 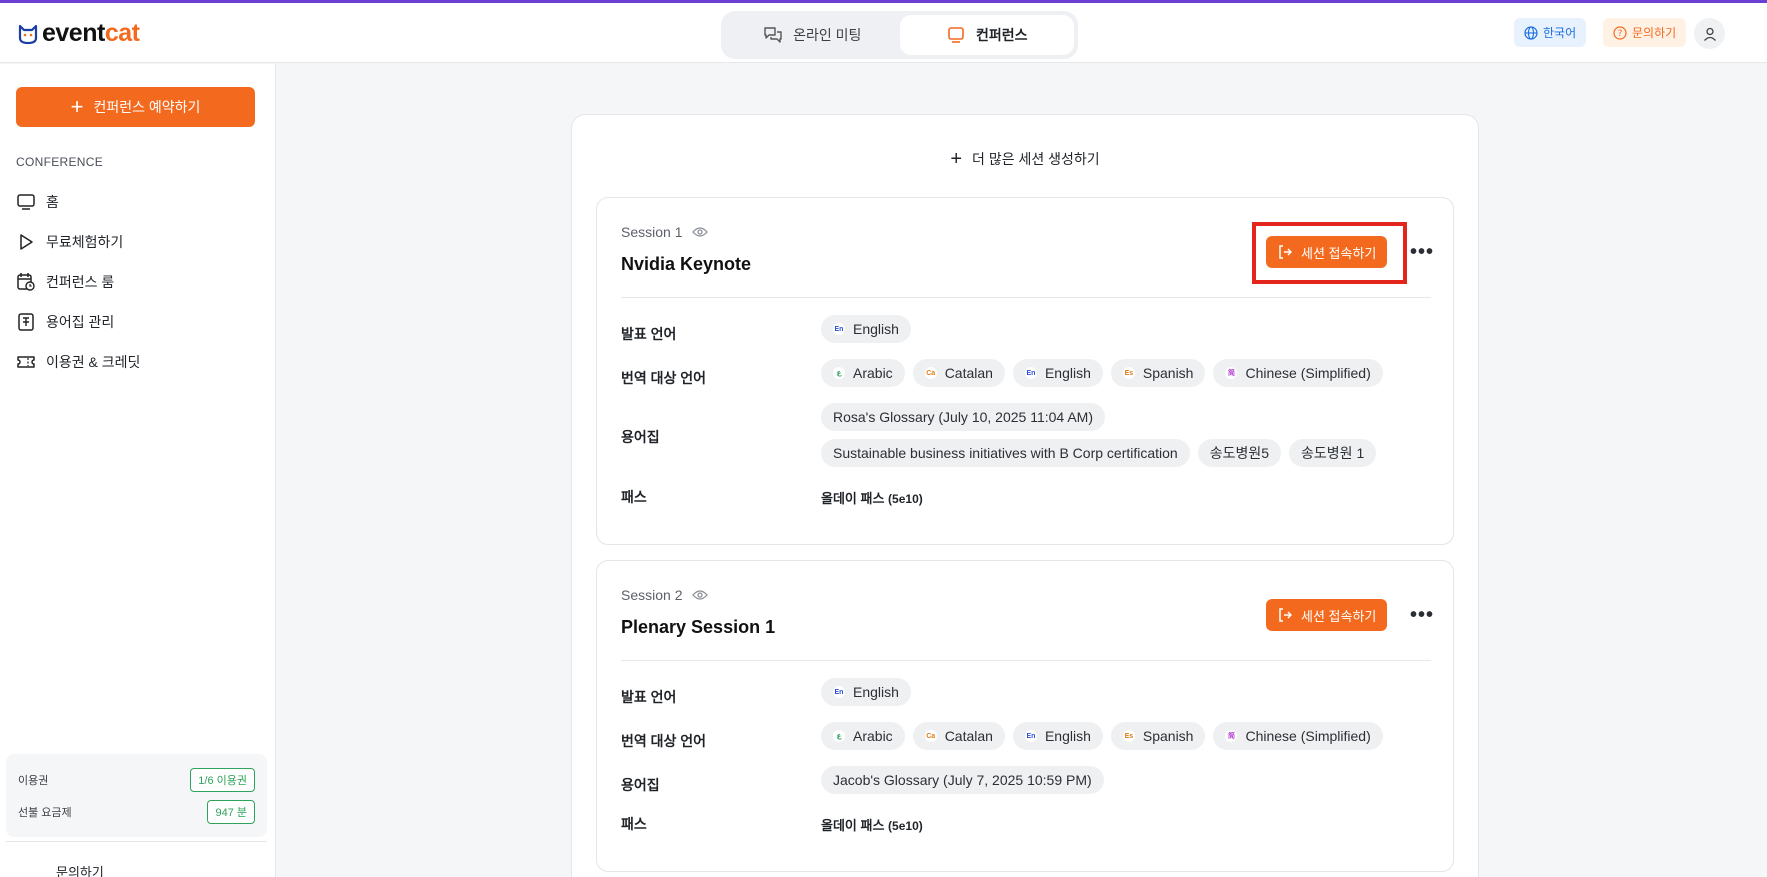 I want to click on globe-icon, so click(x=1531, y=32).